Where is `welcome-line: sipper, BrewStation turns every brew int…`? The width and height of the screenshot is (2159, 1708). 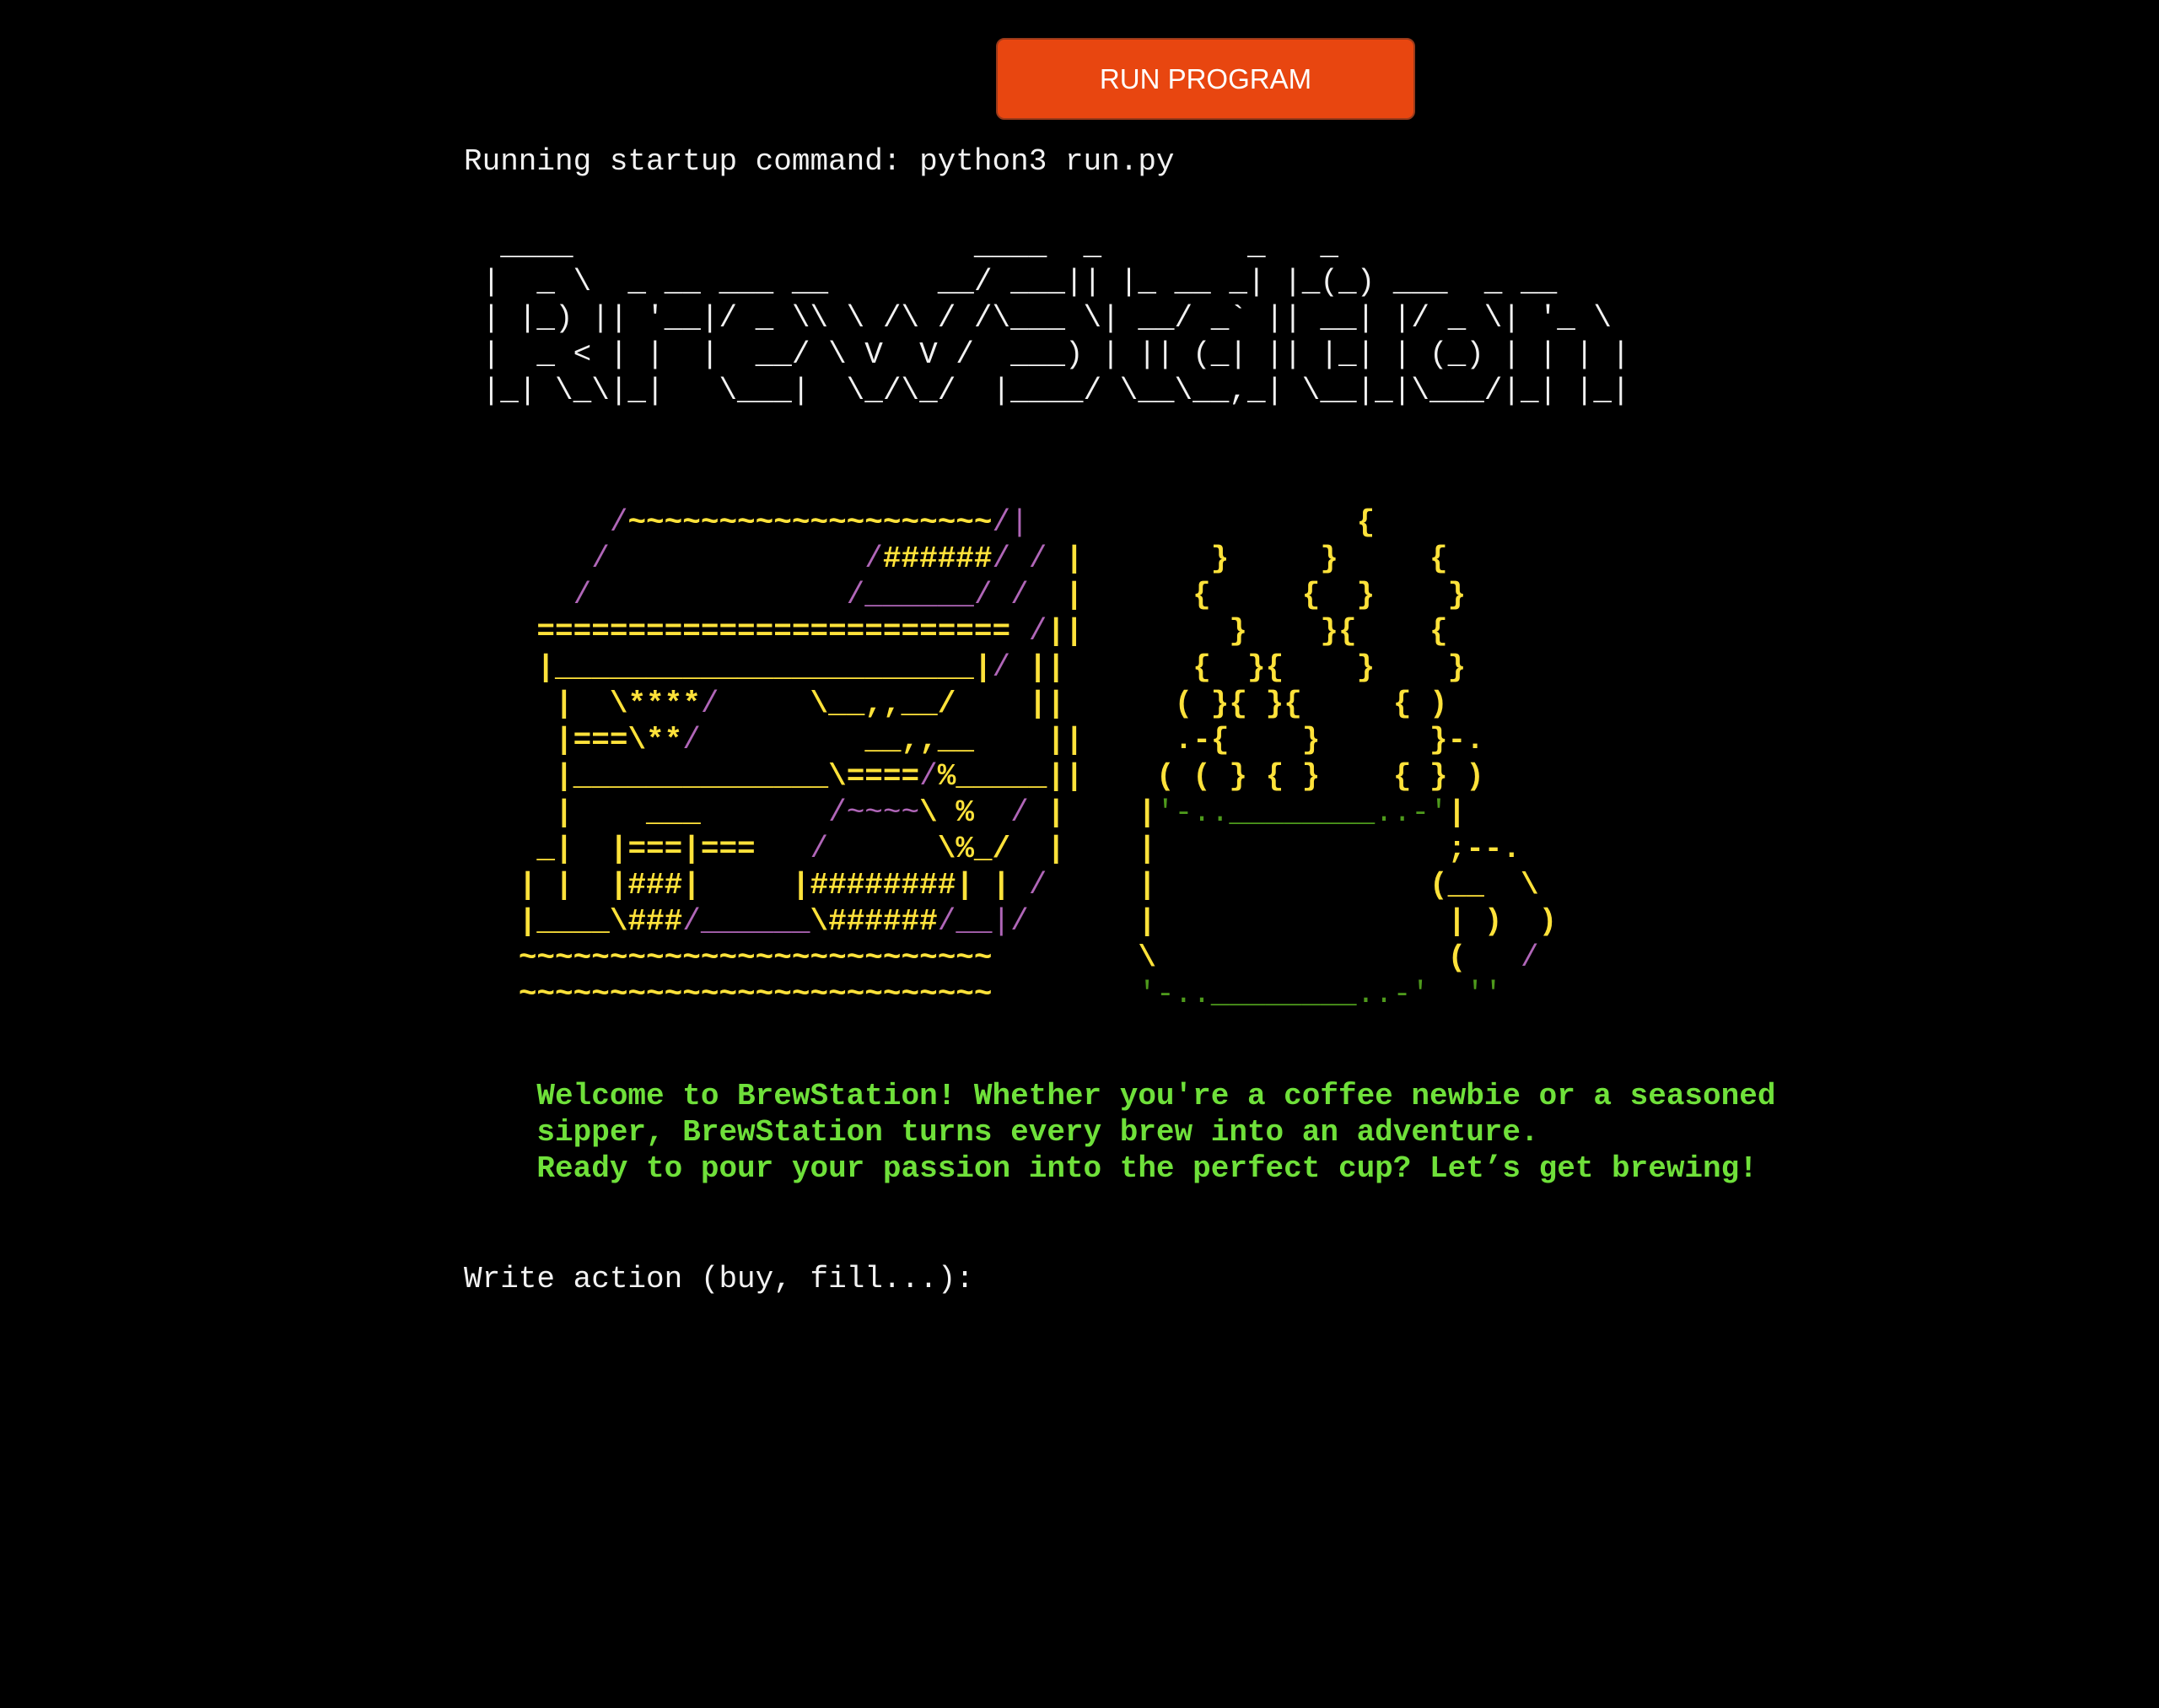 welcome-line: sipper, BrewStation turns every brew int… is located at coordinates (1002, 1132).